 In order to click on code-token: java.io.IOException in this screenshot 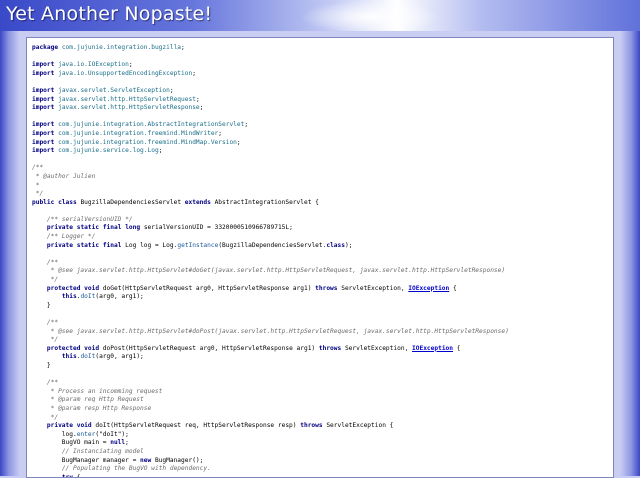, I will do `click(93, 65)`.